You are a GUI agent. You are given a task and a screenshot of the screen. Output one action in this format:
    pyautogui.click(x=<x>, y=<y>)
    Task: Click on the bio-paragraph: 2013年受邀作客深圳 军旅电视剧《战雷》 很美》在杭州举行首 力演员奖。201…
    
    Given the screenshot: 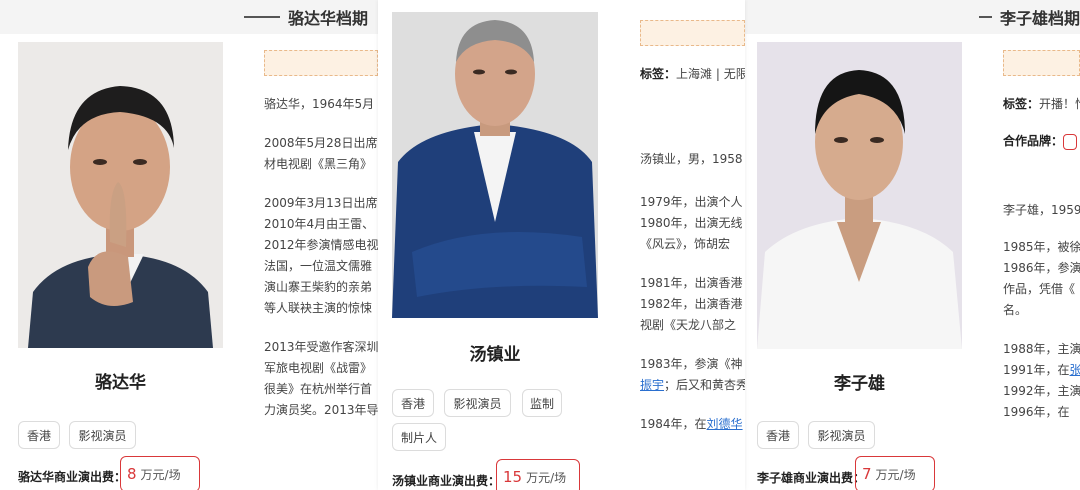 What is the action you would take?
    pyautogui.click(x=321, y=378)
    